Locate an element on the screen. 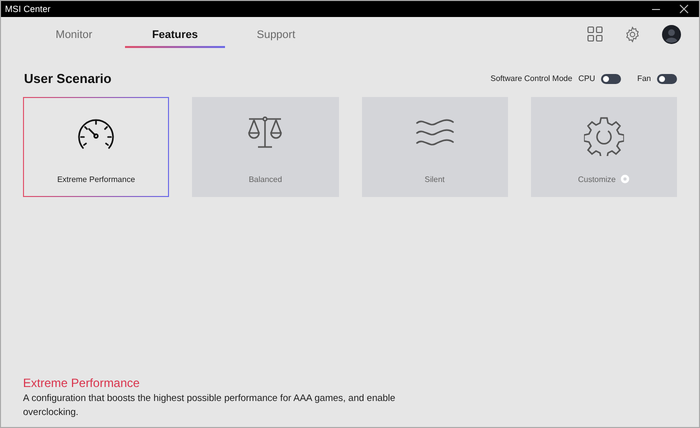  window-title: MSI Center is located at coordinates (28, 9).